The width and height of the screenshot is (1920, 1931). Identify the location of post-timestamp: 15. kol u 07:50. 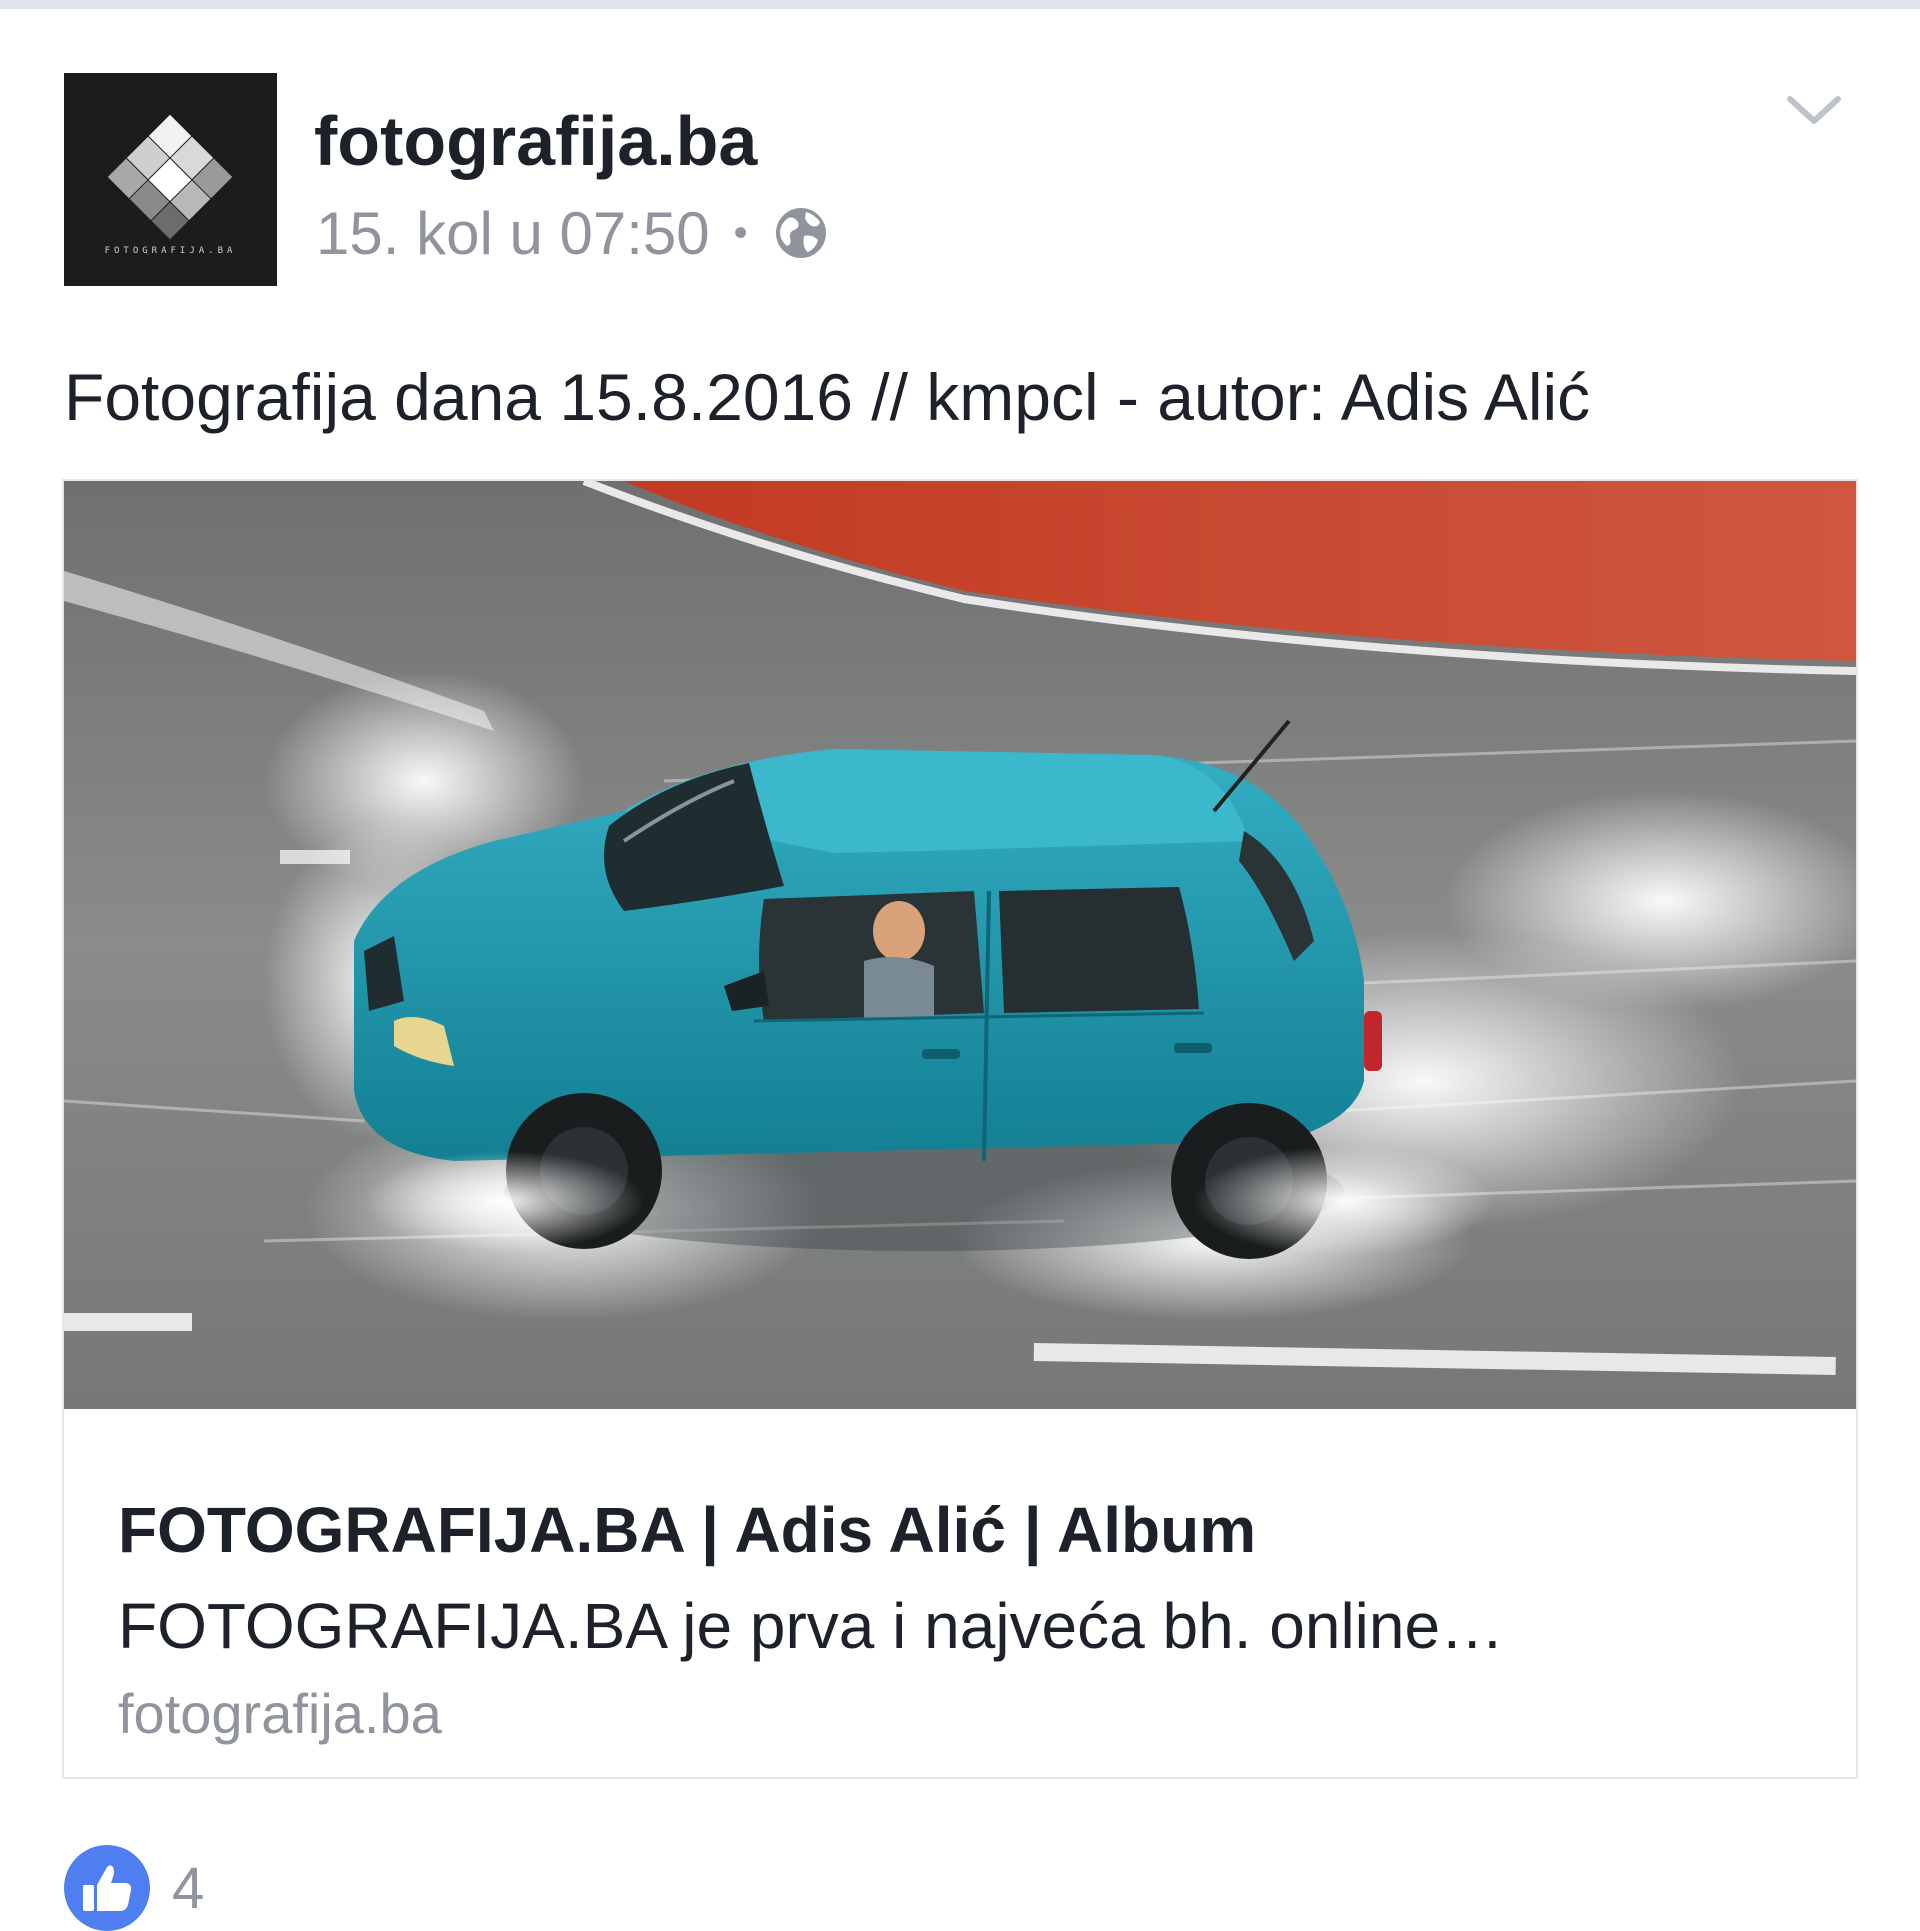
(513, 233).